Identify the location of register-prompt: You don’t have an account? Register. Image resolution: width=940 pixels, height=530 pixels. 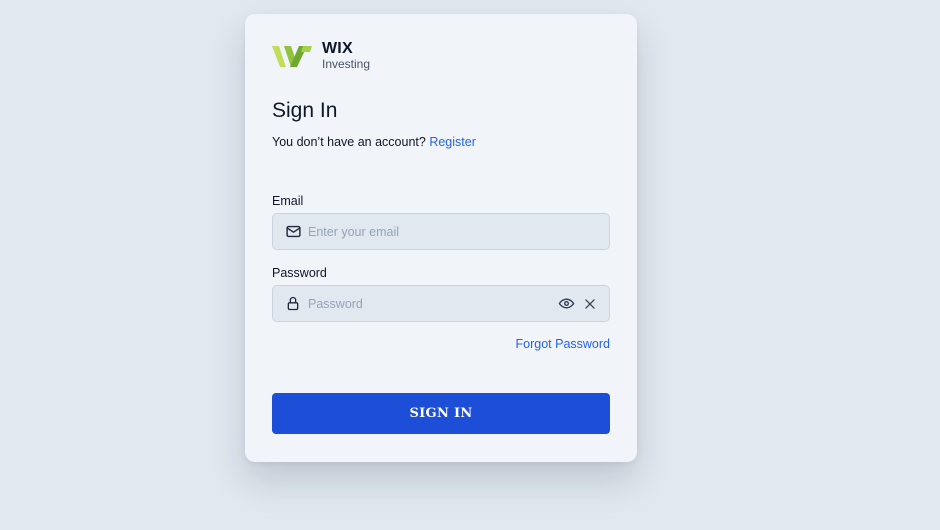
(374, 142).